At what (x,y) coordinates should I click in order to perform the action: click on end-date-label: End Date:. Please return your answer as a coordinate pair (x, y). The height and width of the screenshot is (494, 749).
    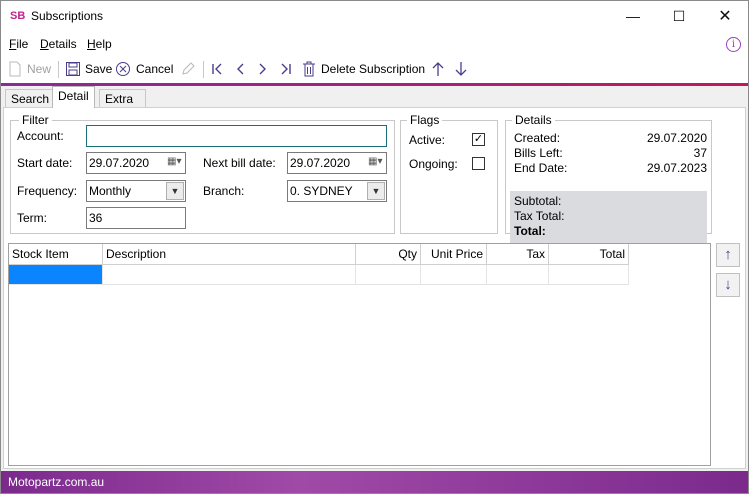
    Looking at the image, I should click on (541, 168).